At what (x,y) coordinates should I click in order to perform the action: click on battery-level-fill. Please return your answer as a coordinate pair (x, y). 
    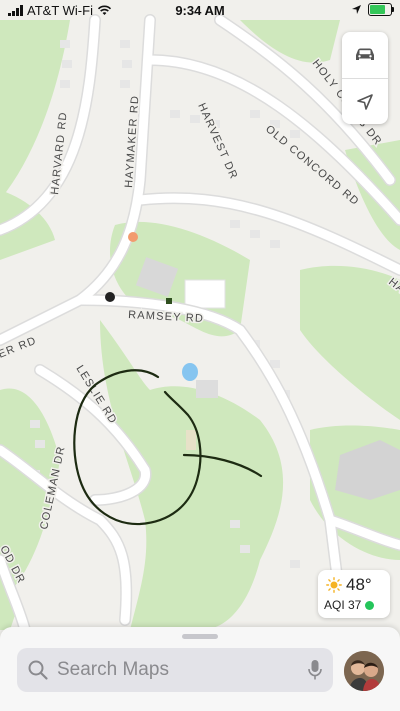
    Looking at the image, I should click on (377, 9).